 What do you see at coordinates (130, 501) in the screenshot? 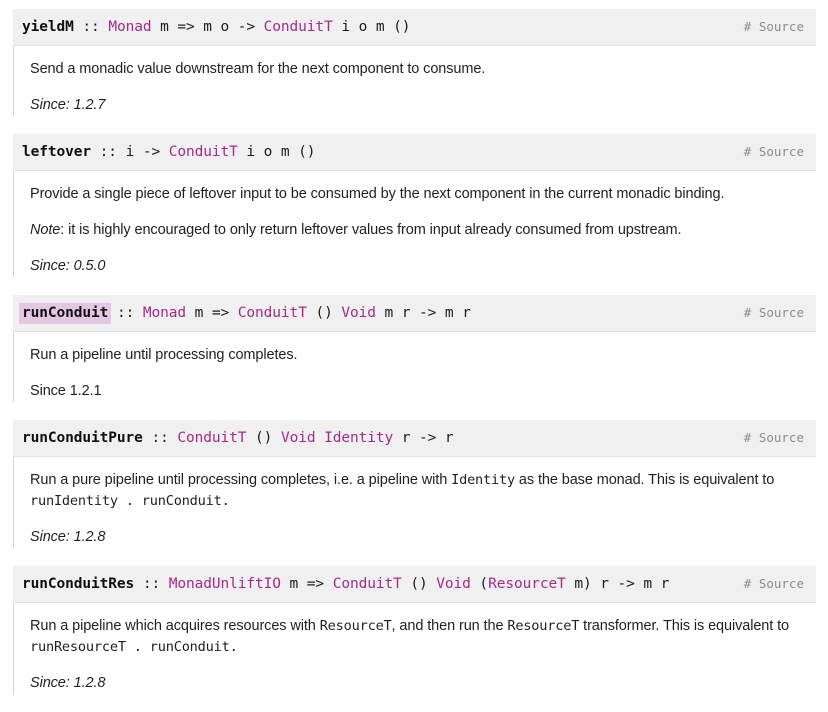
I see `inline-code-expression: runIdentity . runConduit.` at bounding box center [130, 501].